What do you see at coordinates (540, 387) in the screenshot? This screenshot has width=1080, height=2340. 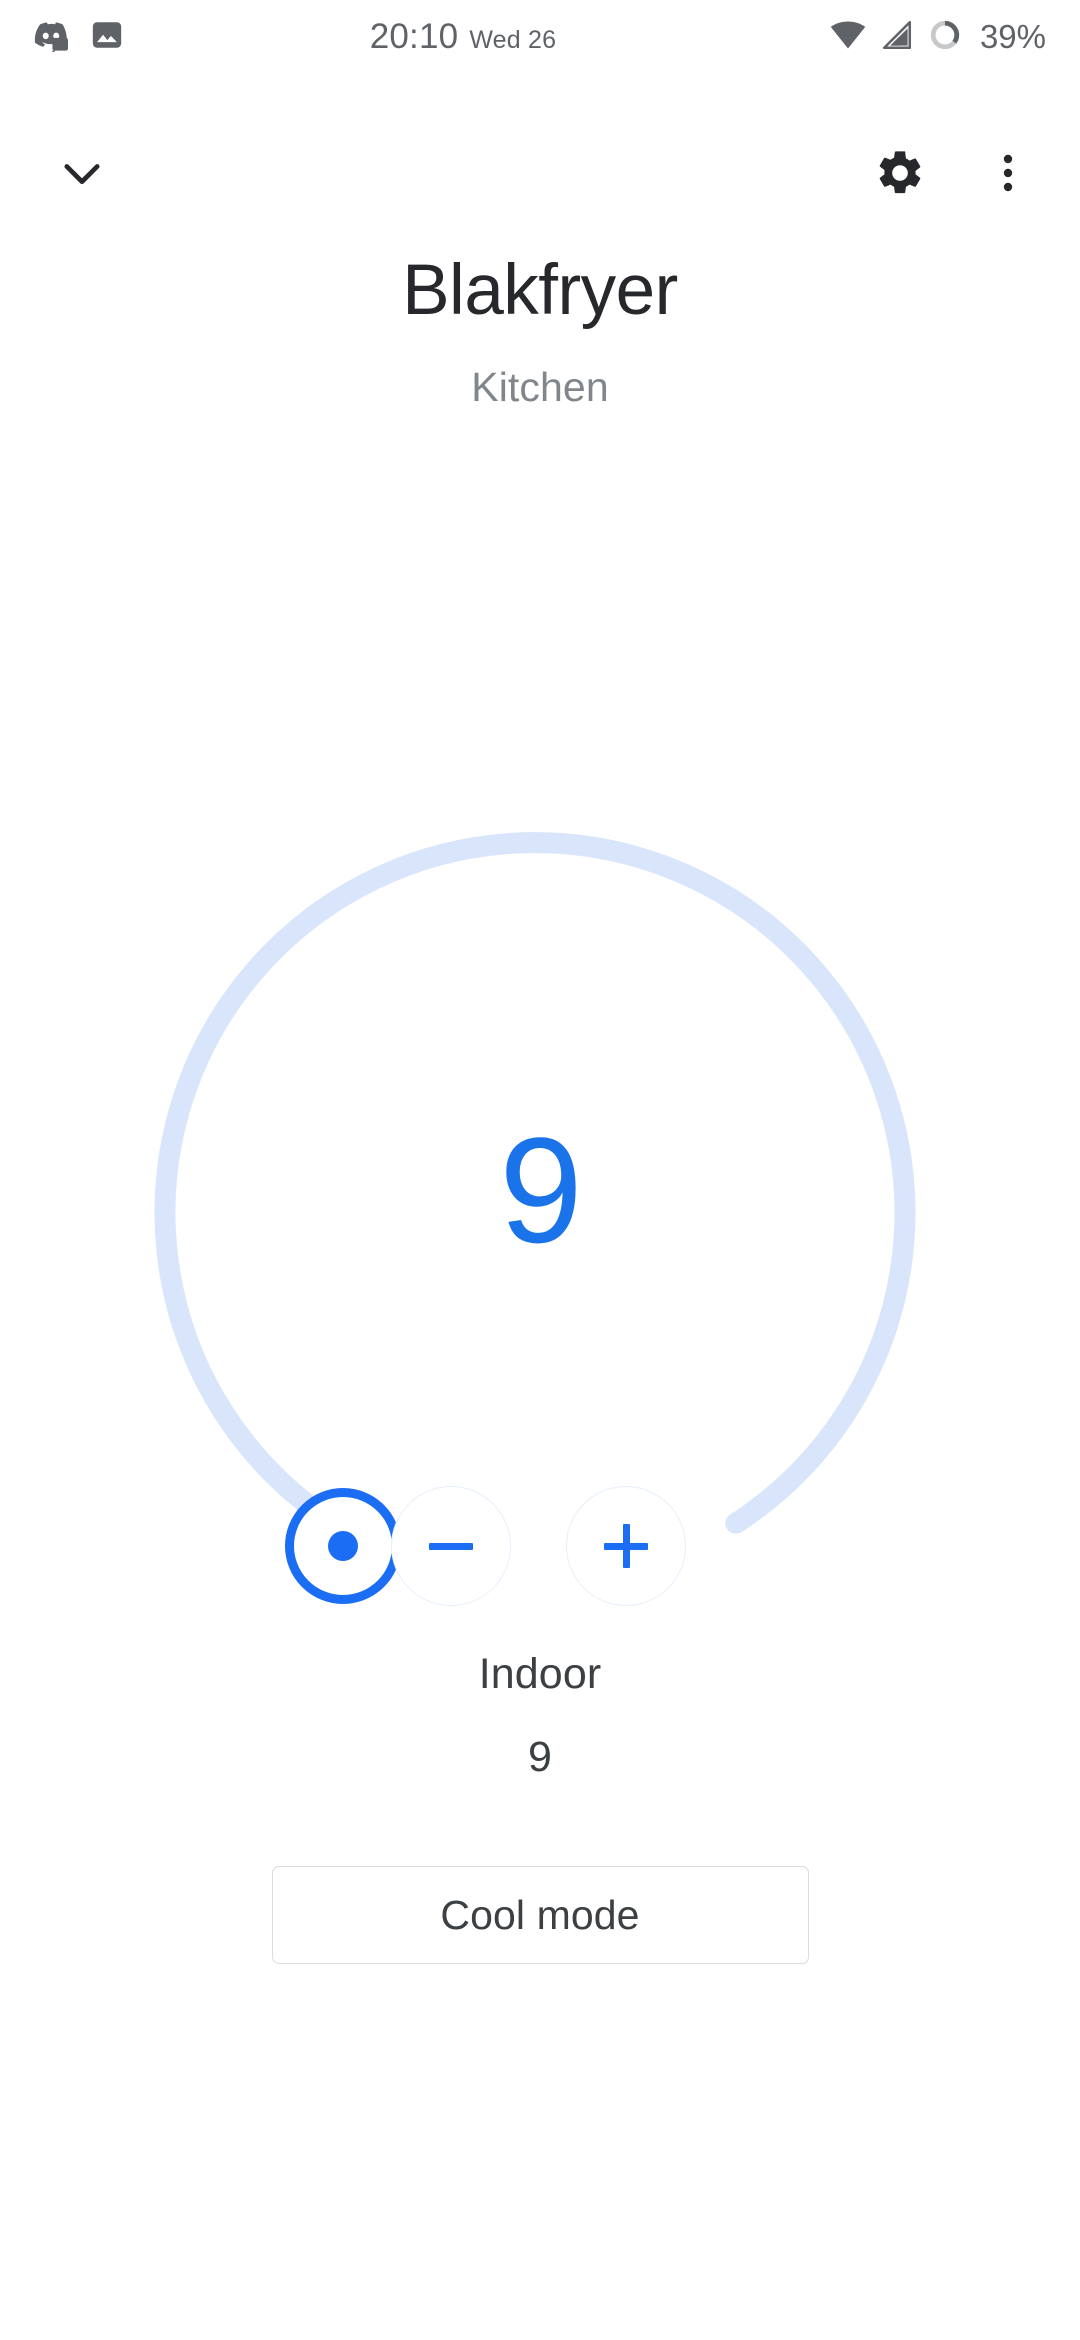 I see `device-room-label: Kitchen` at bounding box center [540, 387].